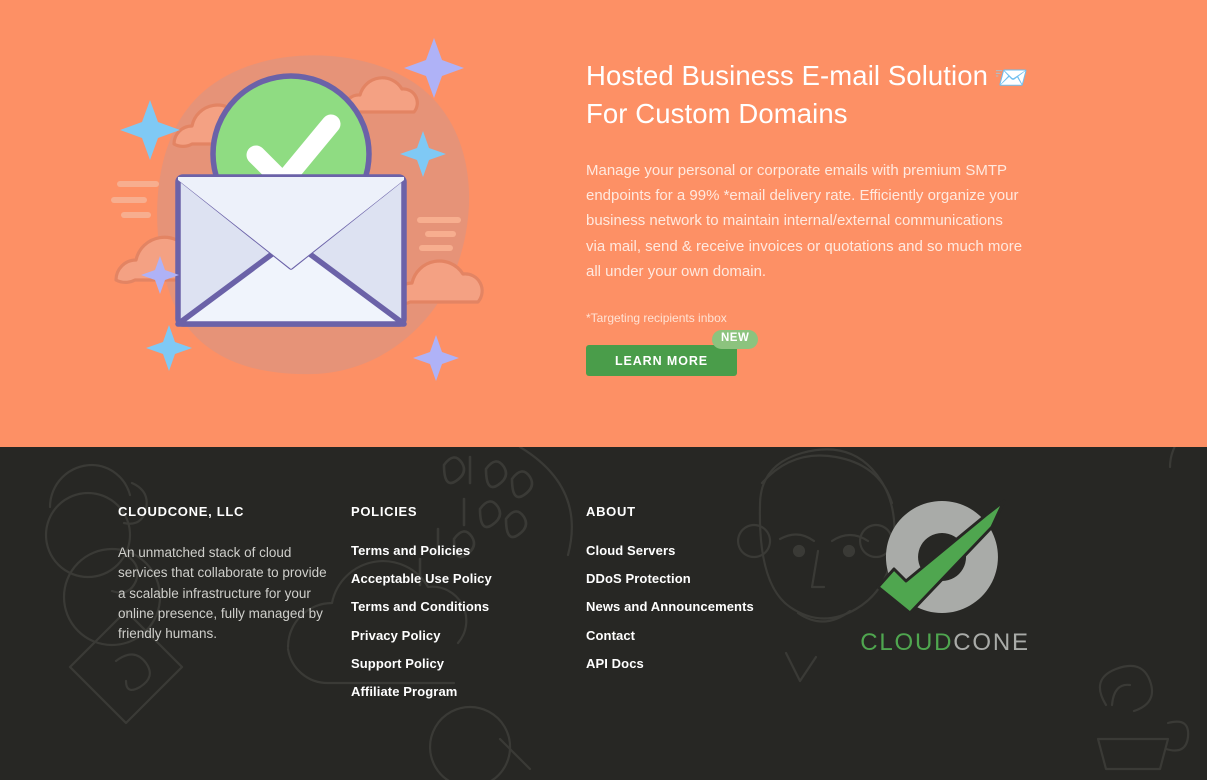 The image size is (1207, 780). I want to click on cloudcone-logo: CLOUDCONE, so click(945, 576).